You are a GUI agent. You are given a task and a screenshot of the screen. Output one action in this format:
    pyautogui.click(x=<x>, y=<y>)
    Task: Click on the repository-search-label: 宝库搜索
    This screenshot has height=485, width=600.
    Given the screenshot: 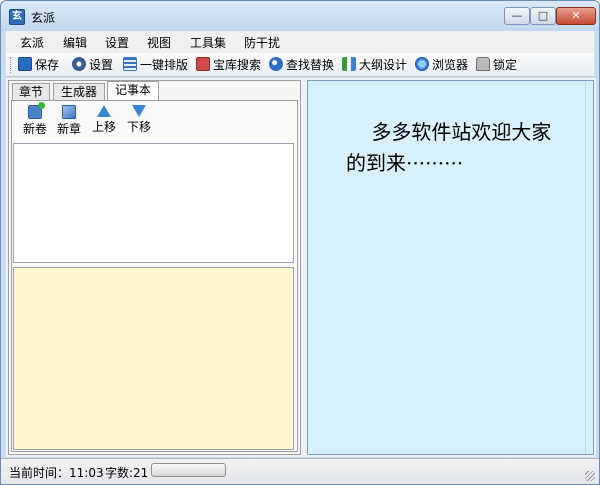 What is the action you would take?
    pyautogui.click(x=237, y=65)
    